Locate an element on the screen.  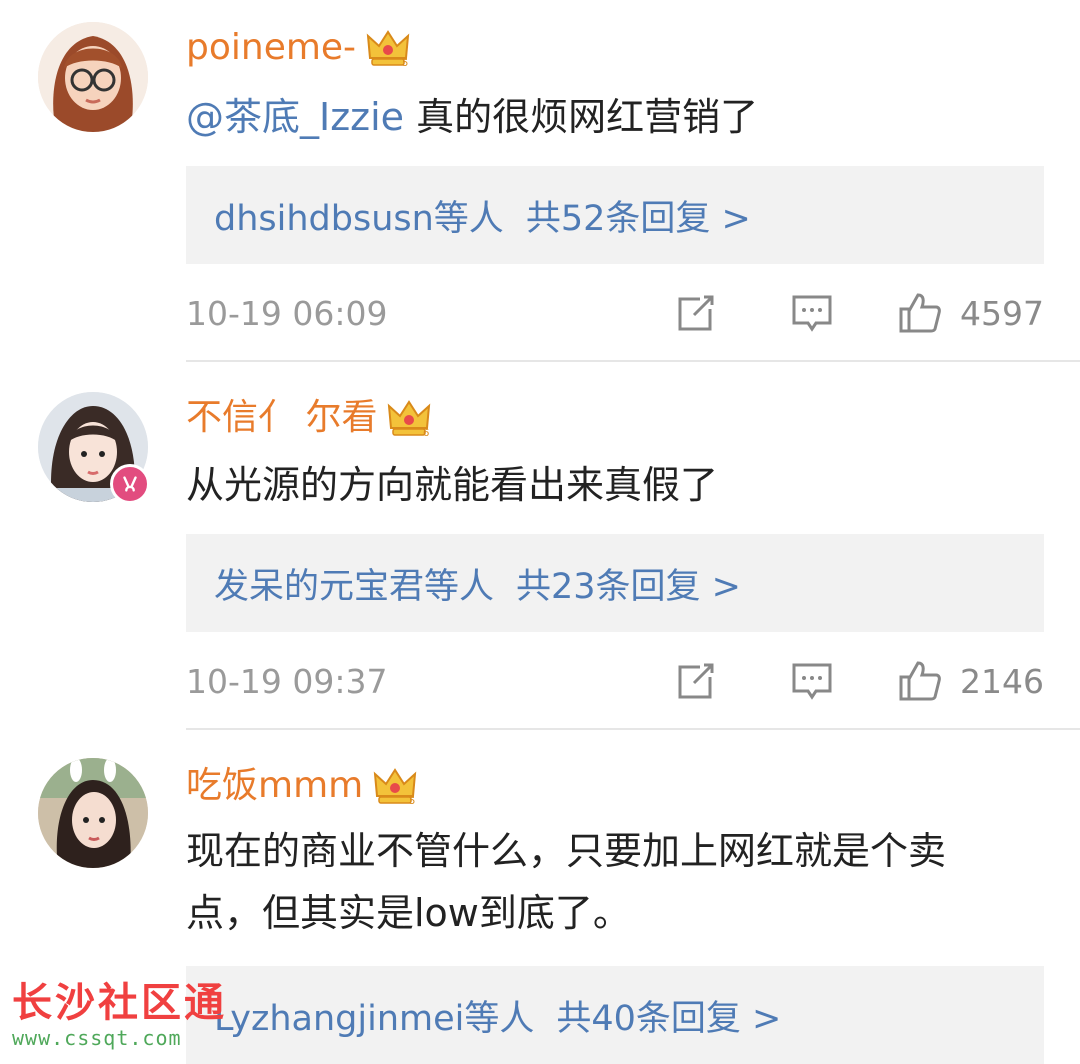
reply-preview: Lyzhangjinmei等人 共40条回复 > is located at coordinates (615, 1015).